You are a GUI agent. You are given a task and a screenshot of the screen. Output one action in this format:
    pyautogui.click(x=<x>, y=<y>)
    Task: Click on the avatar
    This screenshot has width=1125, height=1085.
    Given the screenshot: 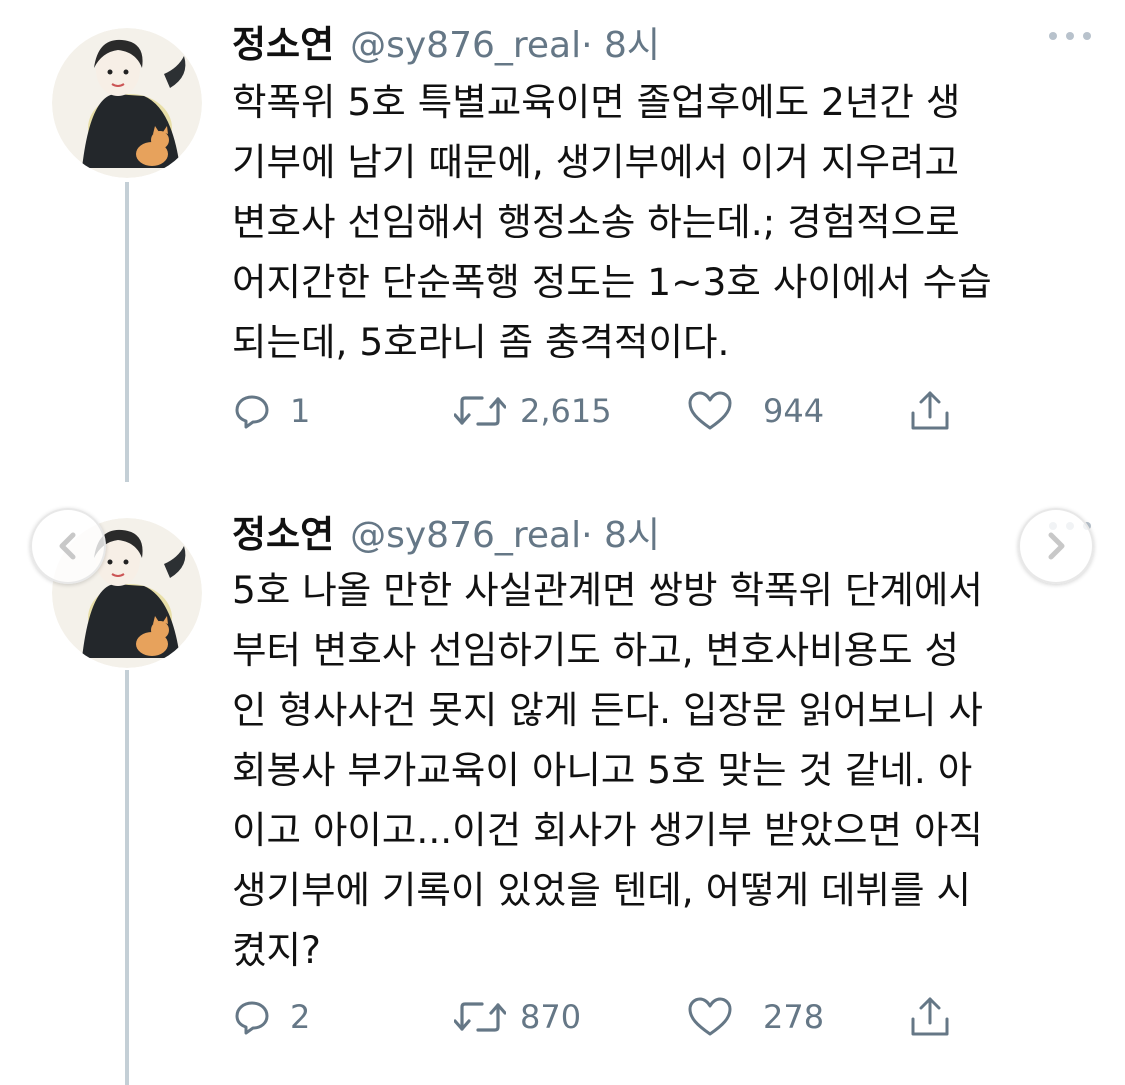 What is the action you would take?
    pyautogui.click(x=127, y=103)
    